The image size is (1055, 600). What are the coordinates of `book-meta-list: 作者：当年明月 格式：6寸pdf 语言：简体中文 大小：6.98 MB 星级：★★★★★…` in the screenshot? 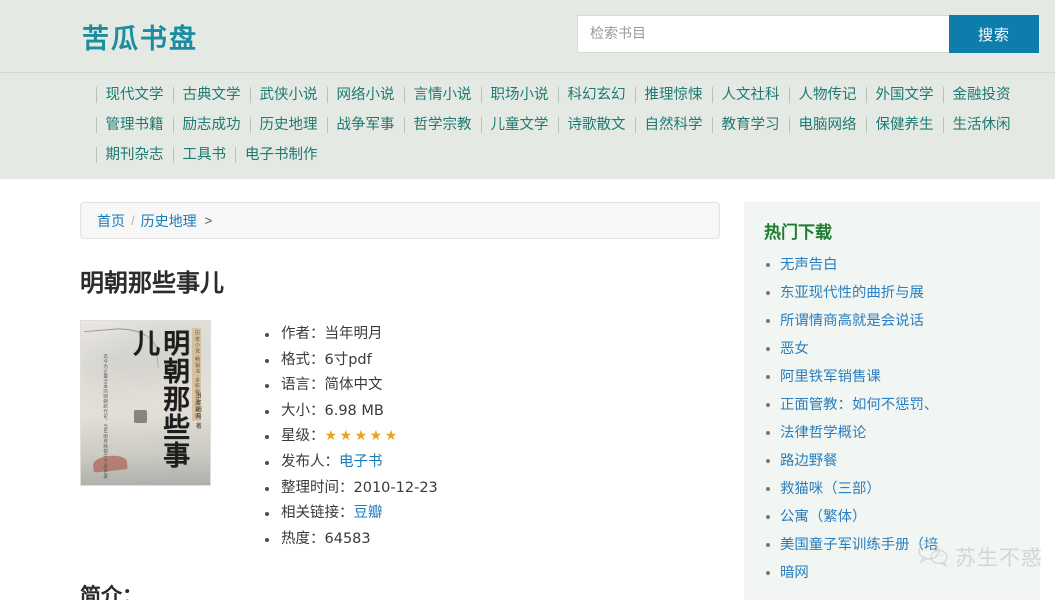 It's located at (351, 436).